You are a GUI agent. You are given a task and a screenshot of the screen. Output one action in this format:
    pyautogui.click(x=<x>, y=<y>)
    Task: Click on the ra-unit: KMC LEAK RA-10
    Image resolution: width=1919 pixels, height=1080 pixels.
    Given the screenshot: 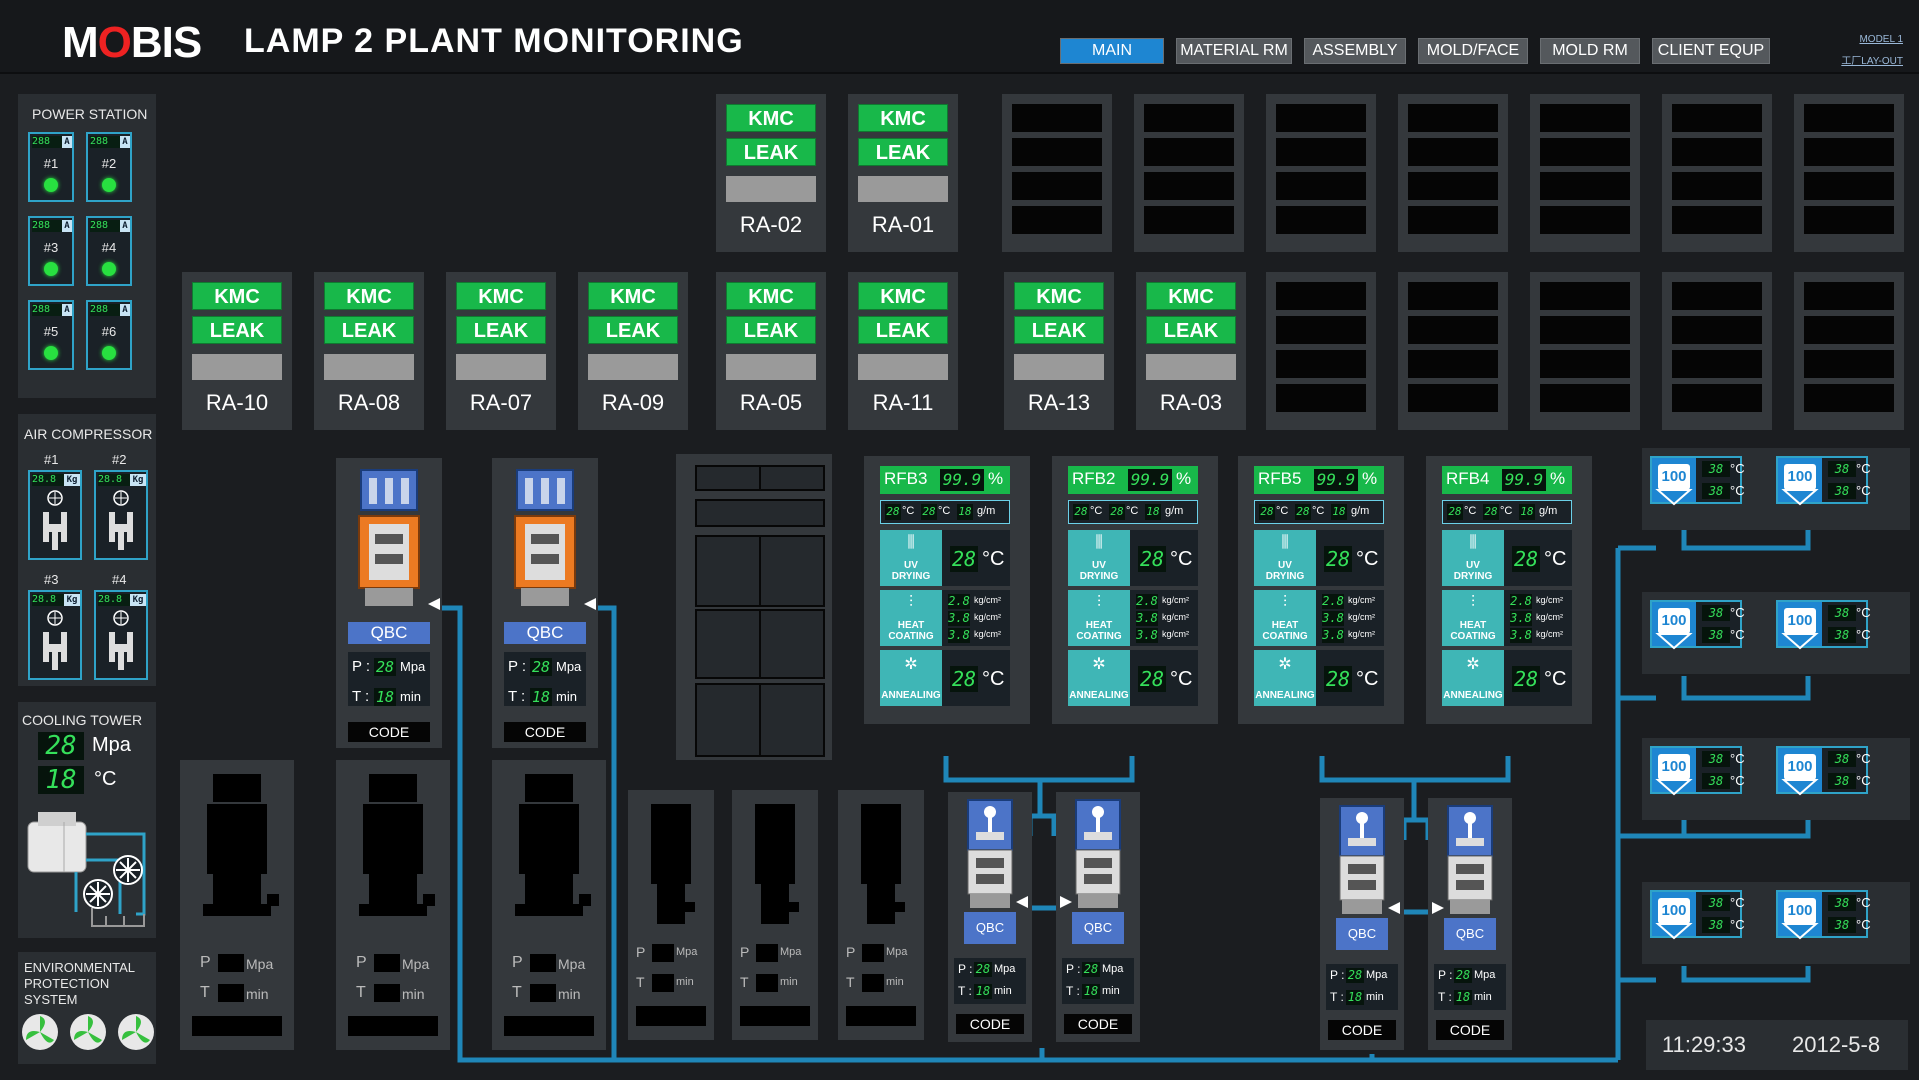 What is the action you would take?
    pyautogui.click(x=237, y=351)
    